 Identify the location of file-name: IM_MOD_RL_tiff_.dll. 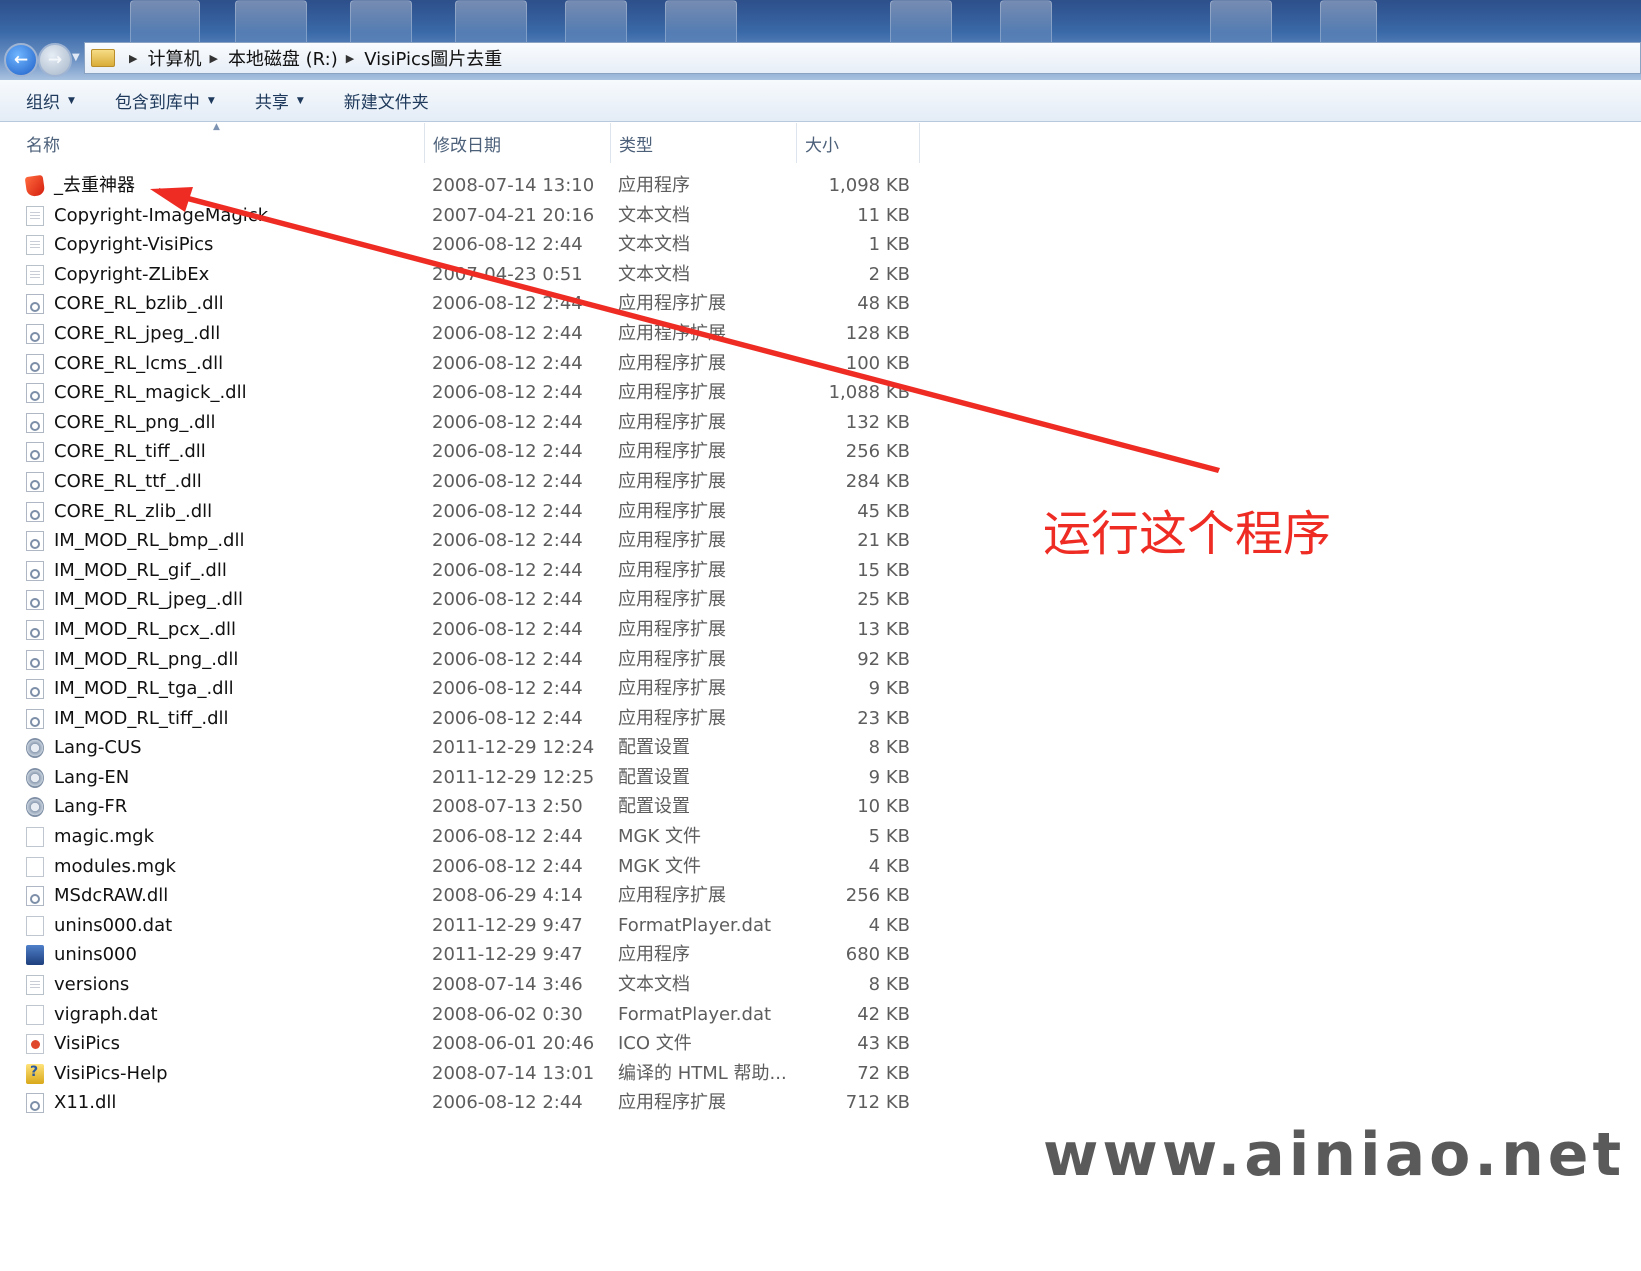
(141, 718).